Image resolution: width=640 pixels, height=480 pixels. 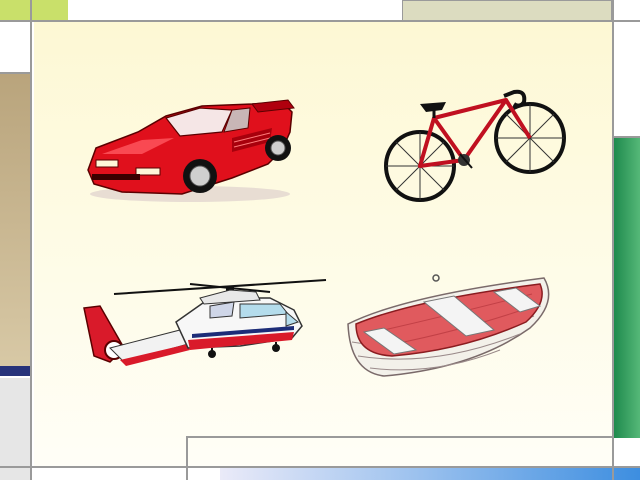 I want to click on right-green-bar, so click(x=627, y=288).